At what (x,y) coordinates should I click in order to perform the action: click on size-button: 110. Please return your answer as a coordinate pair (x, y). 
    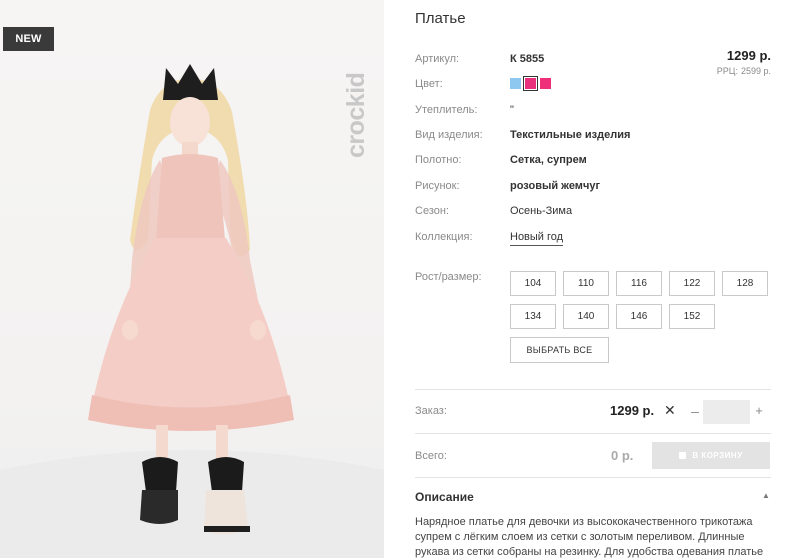
    Looking at the image, I should click on (586, 283).